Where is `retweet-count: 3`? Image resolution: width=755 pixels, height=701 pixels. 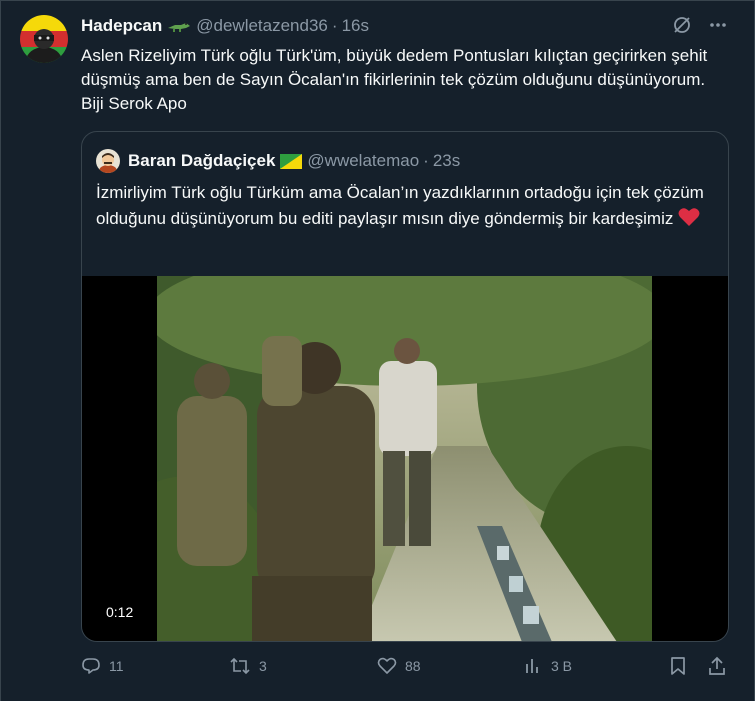 retweet-count: 3 is located at coordinates (263, 666).